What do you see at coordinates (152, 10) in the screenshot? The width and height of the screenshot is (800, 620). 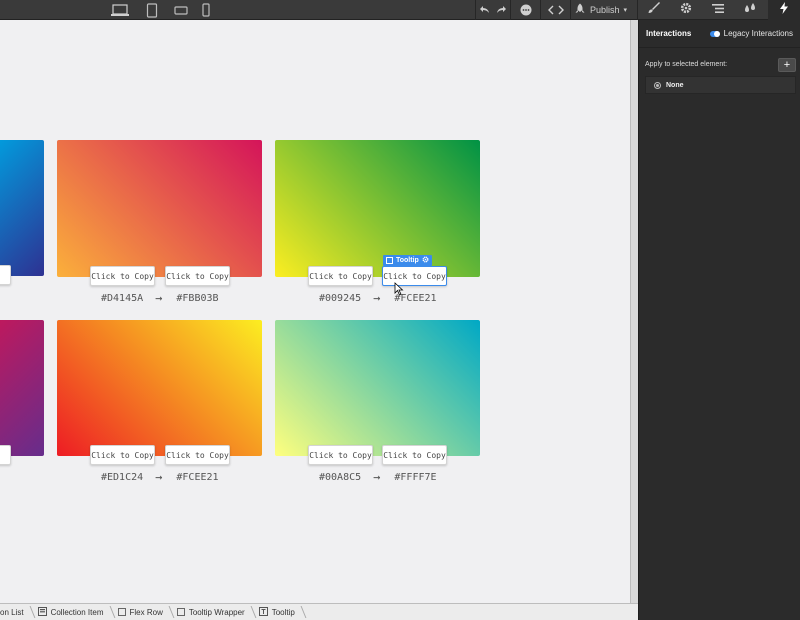 I see `tablet-icon` at bounding box center [152, 10].